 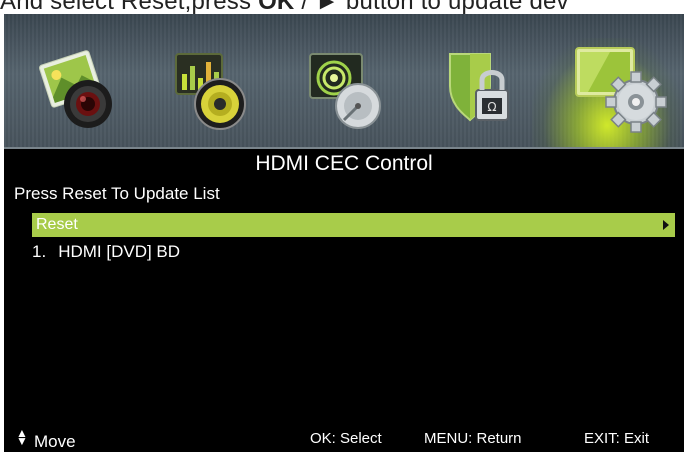 I want to click on caption-prefix: And select Reset,press, so click(x=129, y=7).